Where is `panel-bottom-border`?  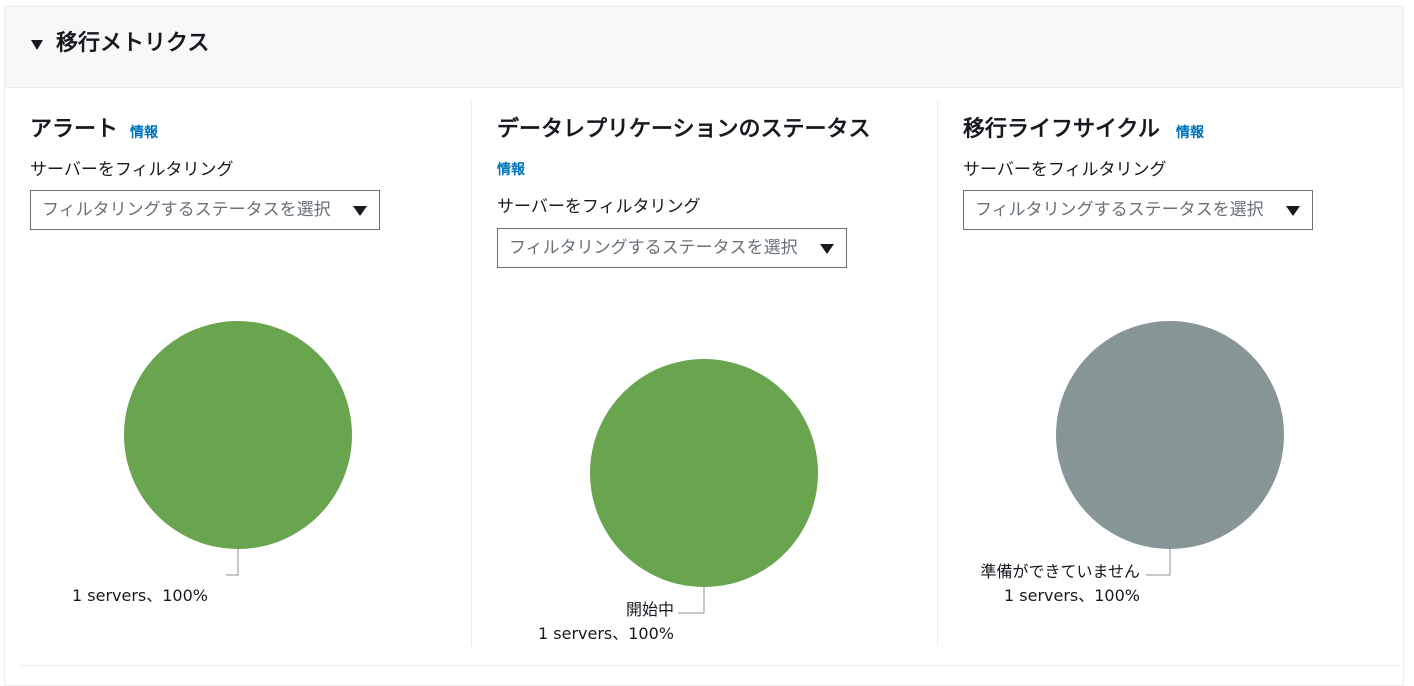 panel-bottom-border is located at coordinates (710, 665).